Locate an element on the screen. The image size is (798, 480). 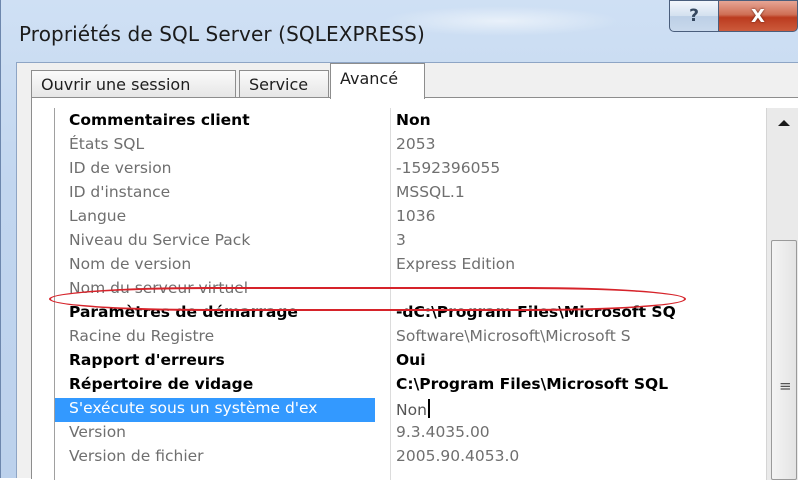
property-name: États SQL is located at coordinates (107, 144).